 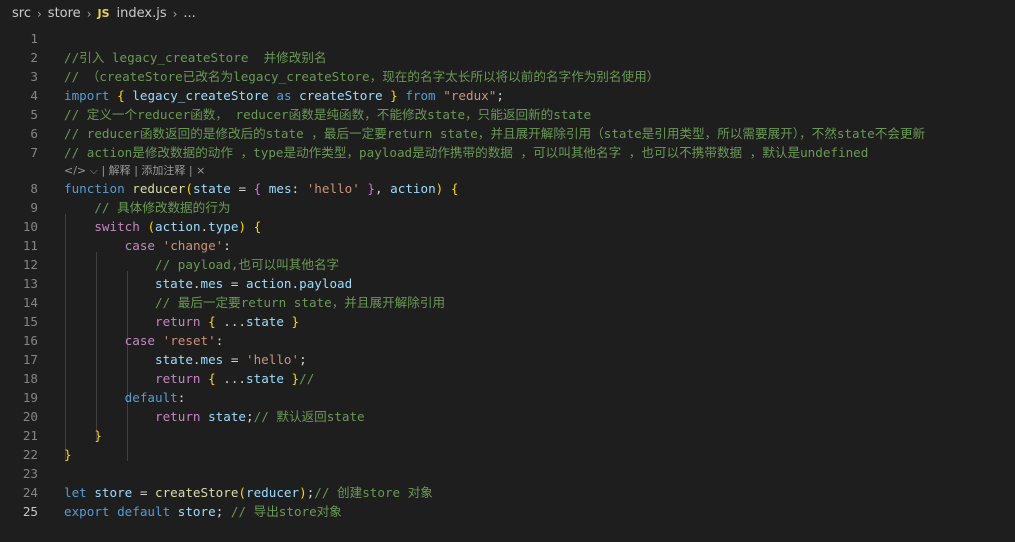 I want to click on code-text: export default store; // 导出store对象, so click(x=203, y=511).